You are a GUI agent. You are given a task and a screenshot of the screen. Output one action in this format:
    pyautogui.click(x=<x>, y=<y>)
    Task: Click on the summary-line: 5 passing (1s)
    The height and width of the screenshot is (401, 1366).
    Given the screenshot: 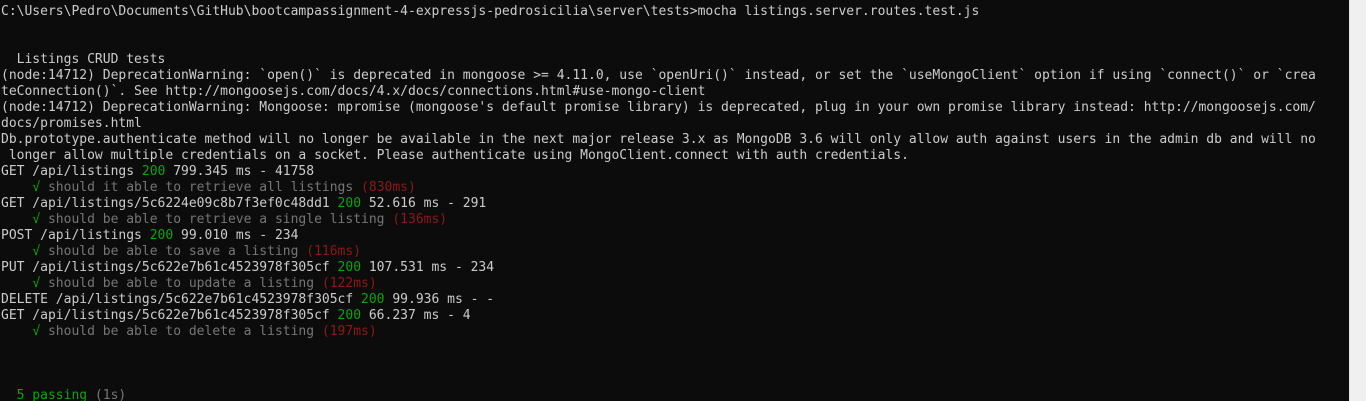 What is the action you would take?
    pyautogui.click(x=675, y=394)
    